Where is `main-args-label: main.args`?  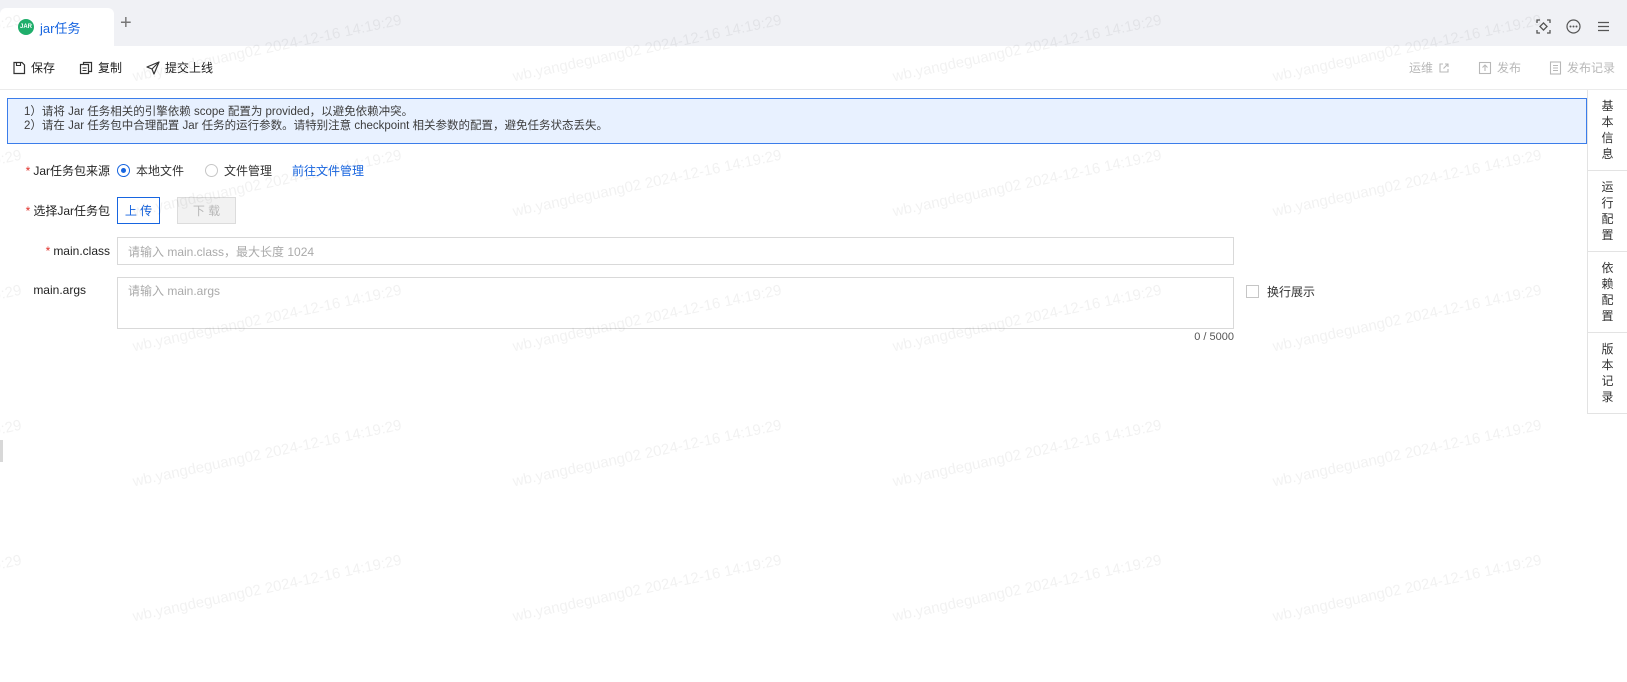 main-args-label: main.args is located at coordinates (59, 290).